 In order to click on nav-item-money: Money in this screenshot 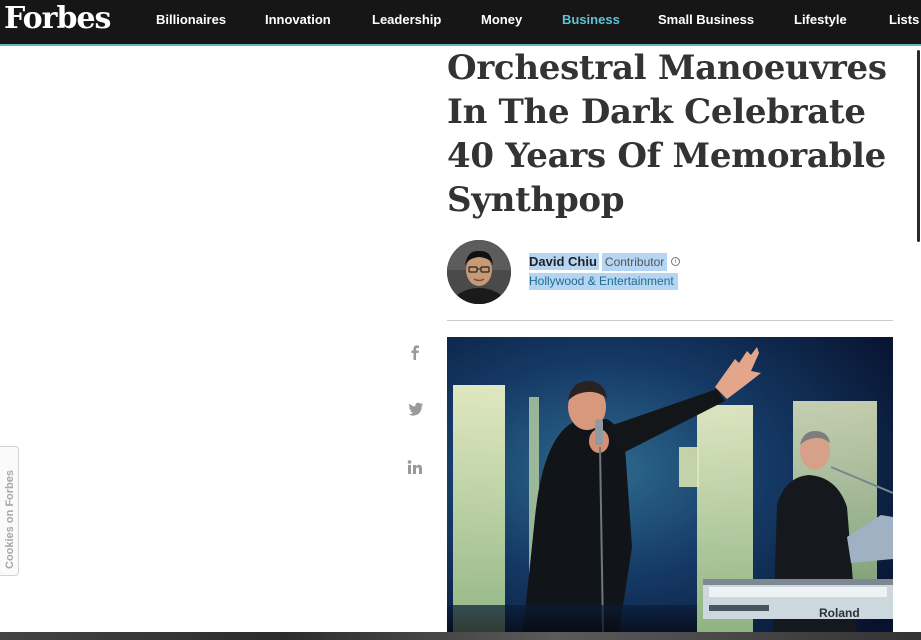, I will do `click(501, 19)`.